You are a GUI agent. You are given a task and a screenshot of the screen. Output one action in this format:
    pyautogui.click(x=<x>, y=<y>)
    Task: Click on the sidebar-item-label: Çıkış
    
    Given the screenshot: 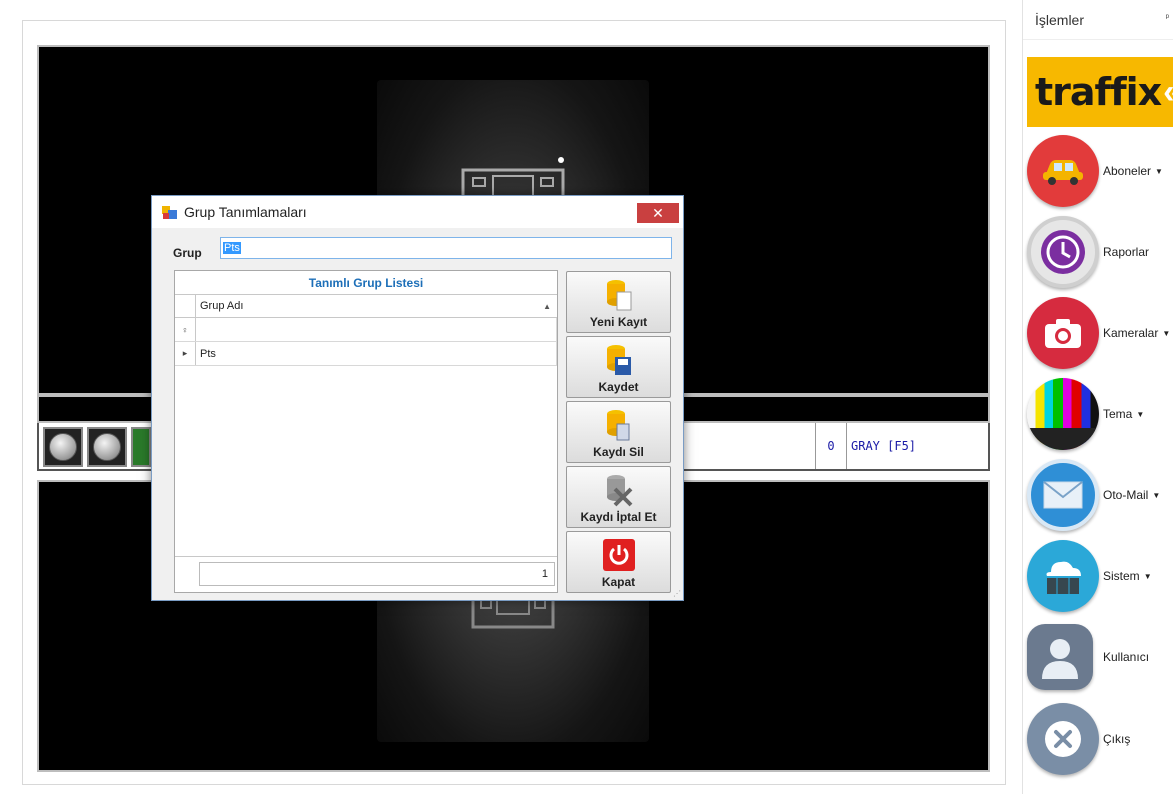 What is the action you would take?
    pyautogui.click(x=1117, y=739)
    